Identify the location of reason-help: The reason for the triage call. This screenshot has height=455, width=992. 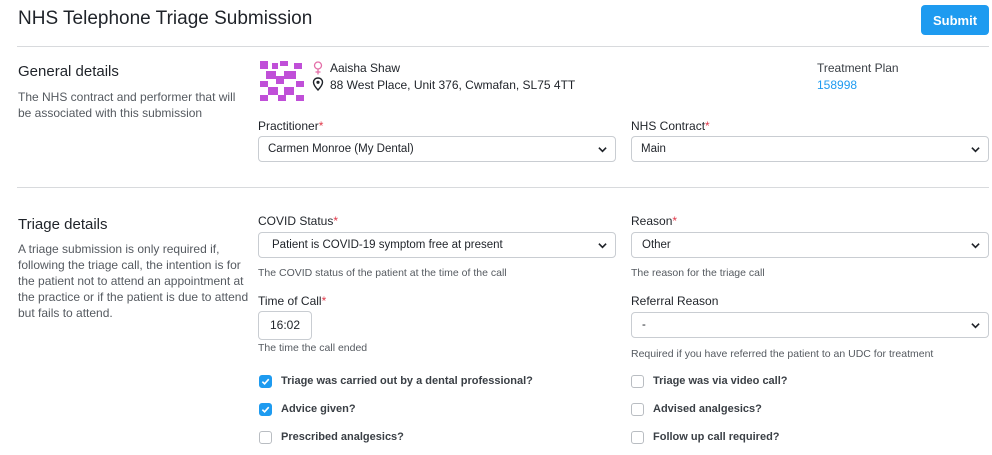
(698, 273).